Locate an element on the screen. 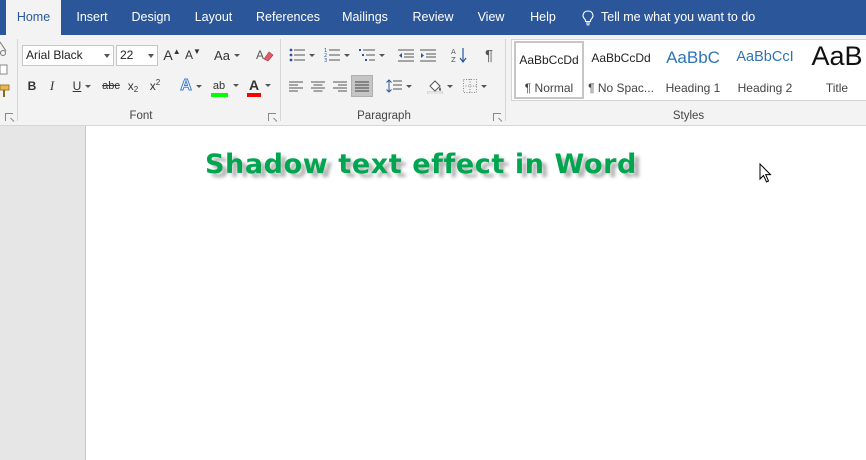 This screenshot has width=866, height=460. superscript-mark: 2 is located at coordinates (158, 82).